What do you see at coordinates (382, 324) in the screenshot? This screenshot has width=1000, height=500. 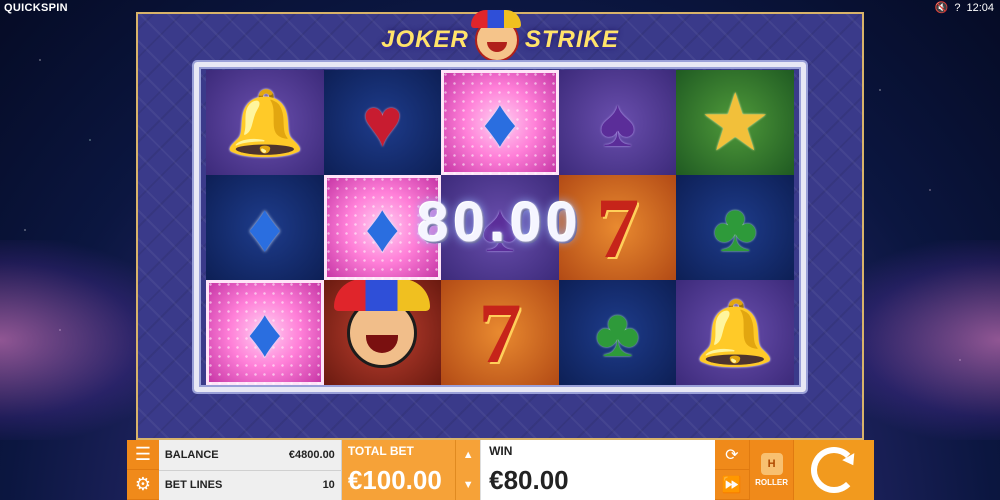 I see `joker-symbol-icon` at bounding box center [382, 324].